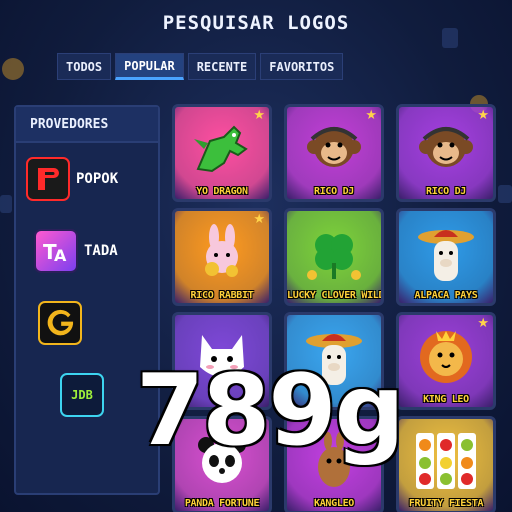  I want to click on game-title: LUCKY CLOVER WILD, so click(335, 295).